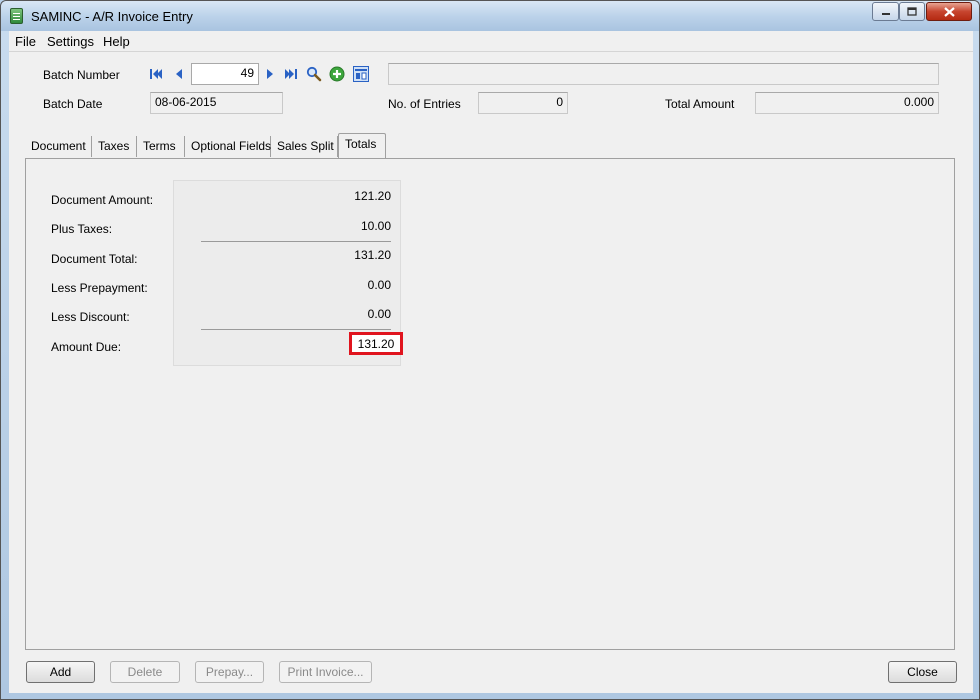  Describe the element at coordinates (379, 314) in the screenshot. I see `less-discount-value: 0.00` at that location.